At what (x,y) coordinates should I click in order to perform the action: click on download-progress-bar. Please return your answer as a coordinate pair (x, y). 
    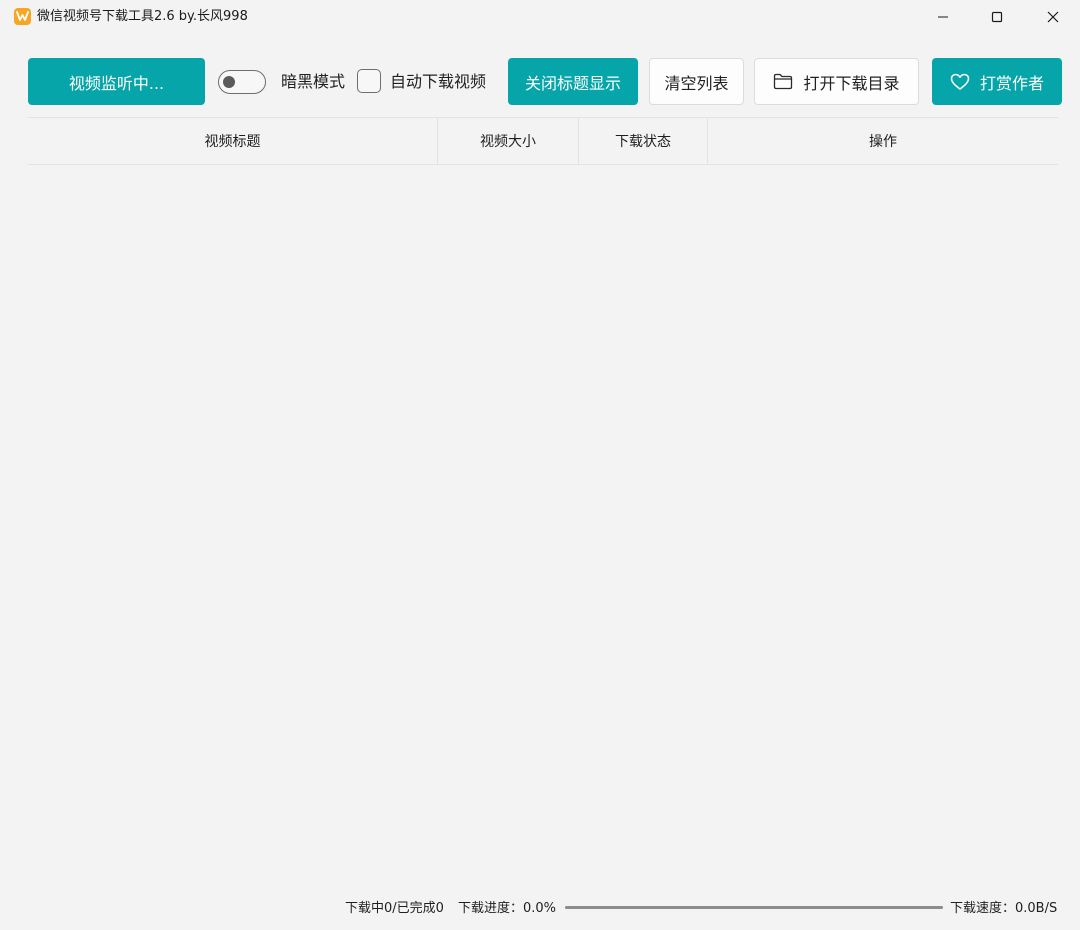
    Looking at the image, I should click on (754, 907).